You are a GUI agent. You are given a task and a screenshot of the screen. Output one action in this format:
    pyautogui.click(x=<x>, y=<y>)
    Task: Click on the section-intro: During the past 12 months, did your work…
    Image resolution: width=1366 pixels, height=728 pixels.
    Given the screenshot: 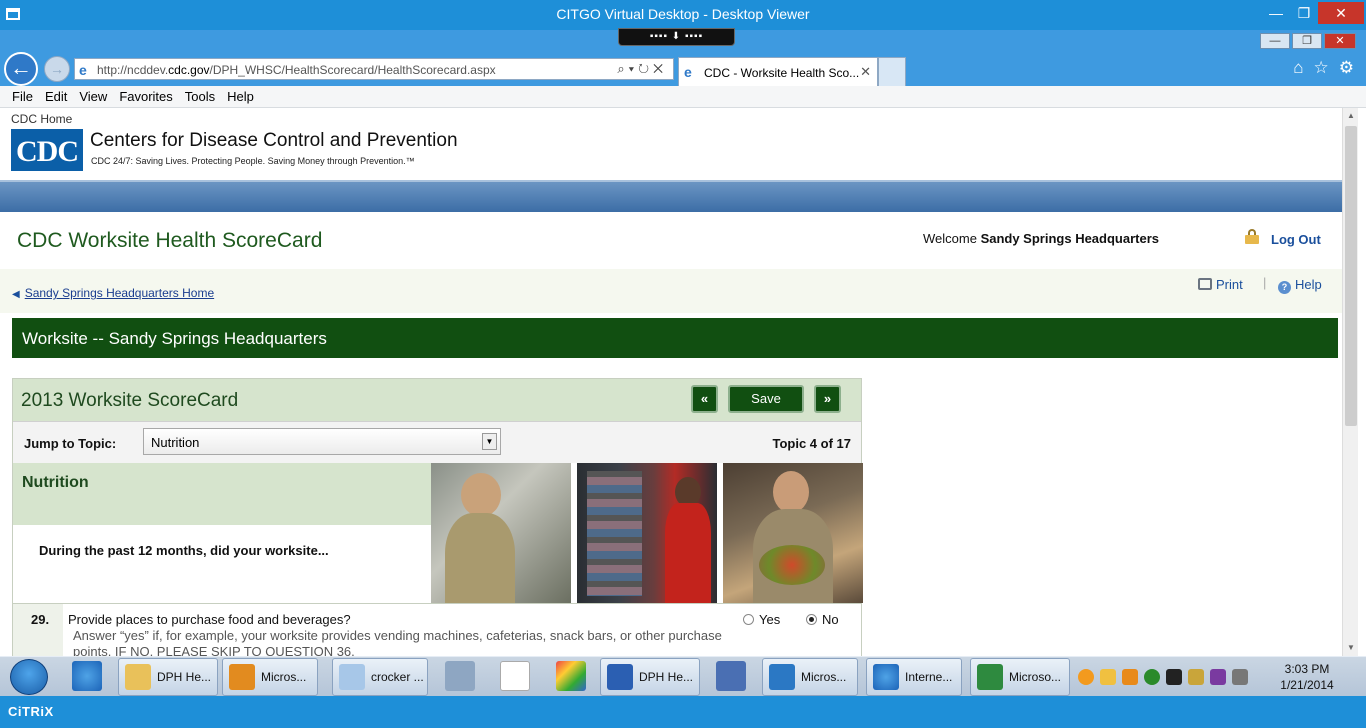 What is the action you would take?
    pyautogui.click(x=184, y=550)
    